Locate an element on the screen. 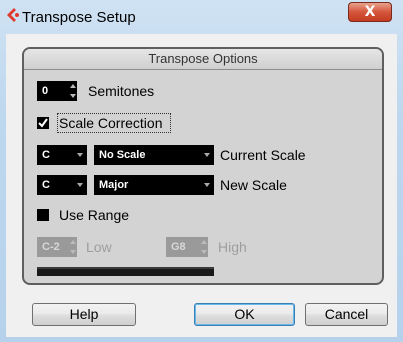 This screenshot has height=342, width=403. range-low-stepper: C-2 is located at coordinates (57, 247).